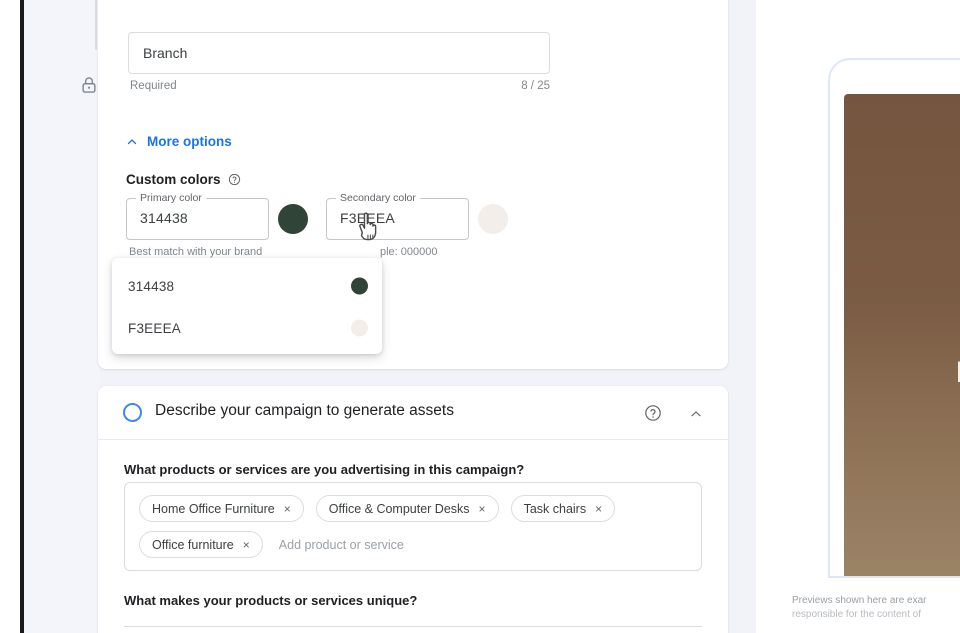 Image resolution: width=960 pixels, height=633 pixels. What do you see at coordinates (293, 219) in the screenshot?
I see `primary-color-swatch` at bounding box center [293, 219].